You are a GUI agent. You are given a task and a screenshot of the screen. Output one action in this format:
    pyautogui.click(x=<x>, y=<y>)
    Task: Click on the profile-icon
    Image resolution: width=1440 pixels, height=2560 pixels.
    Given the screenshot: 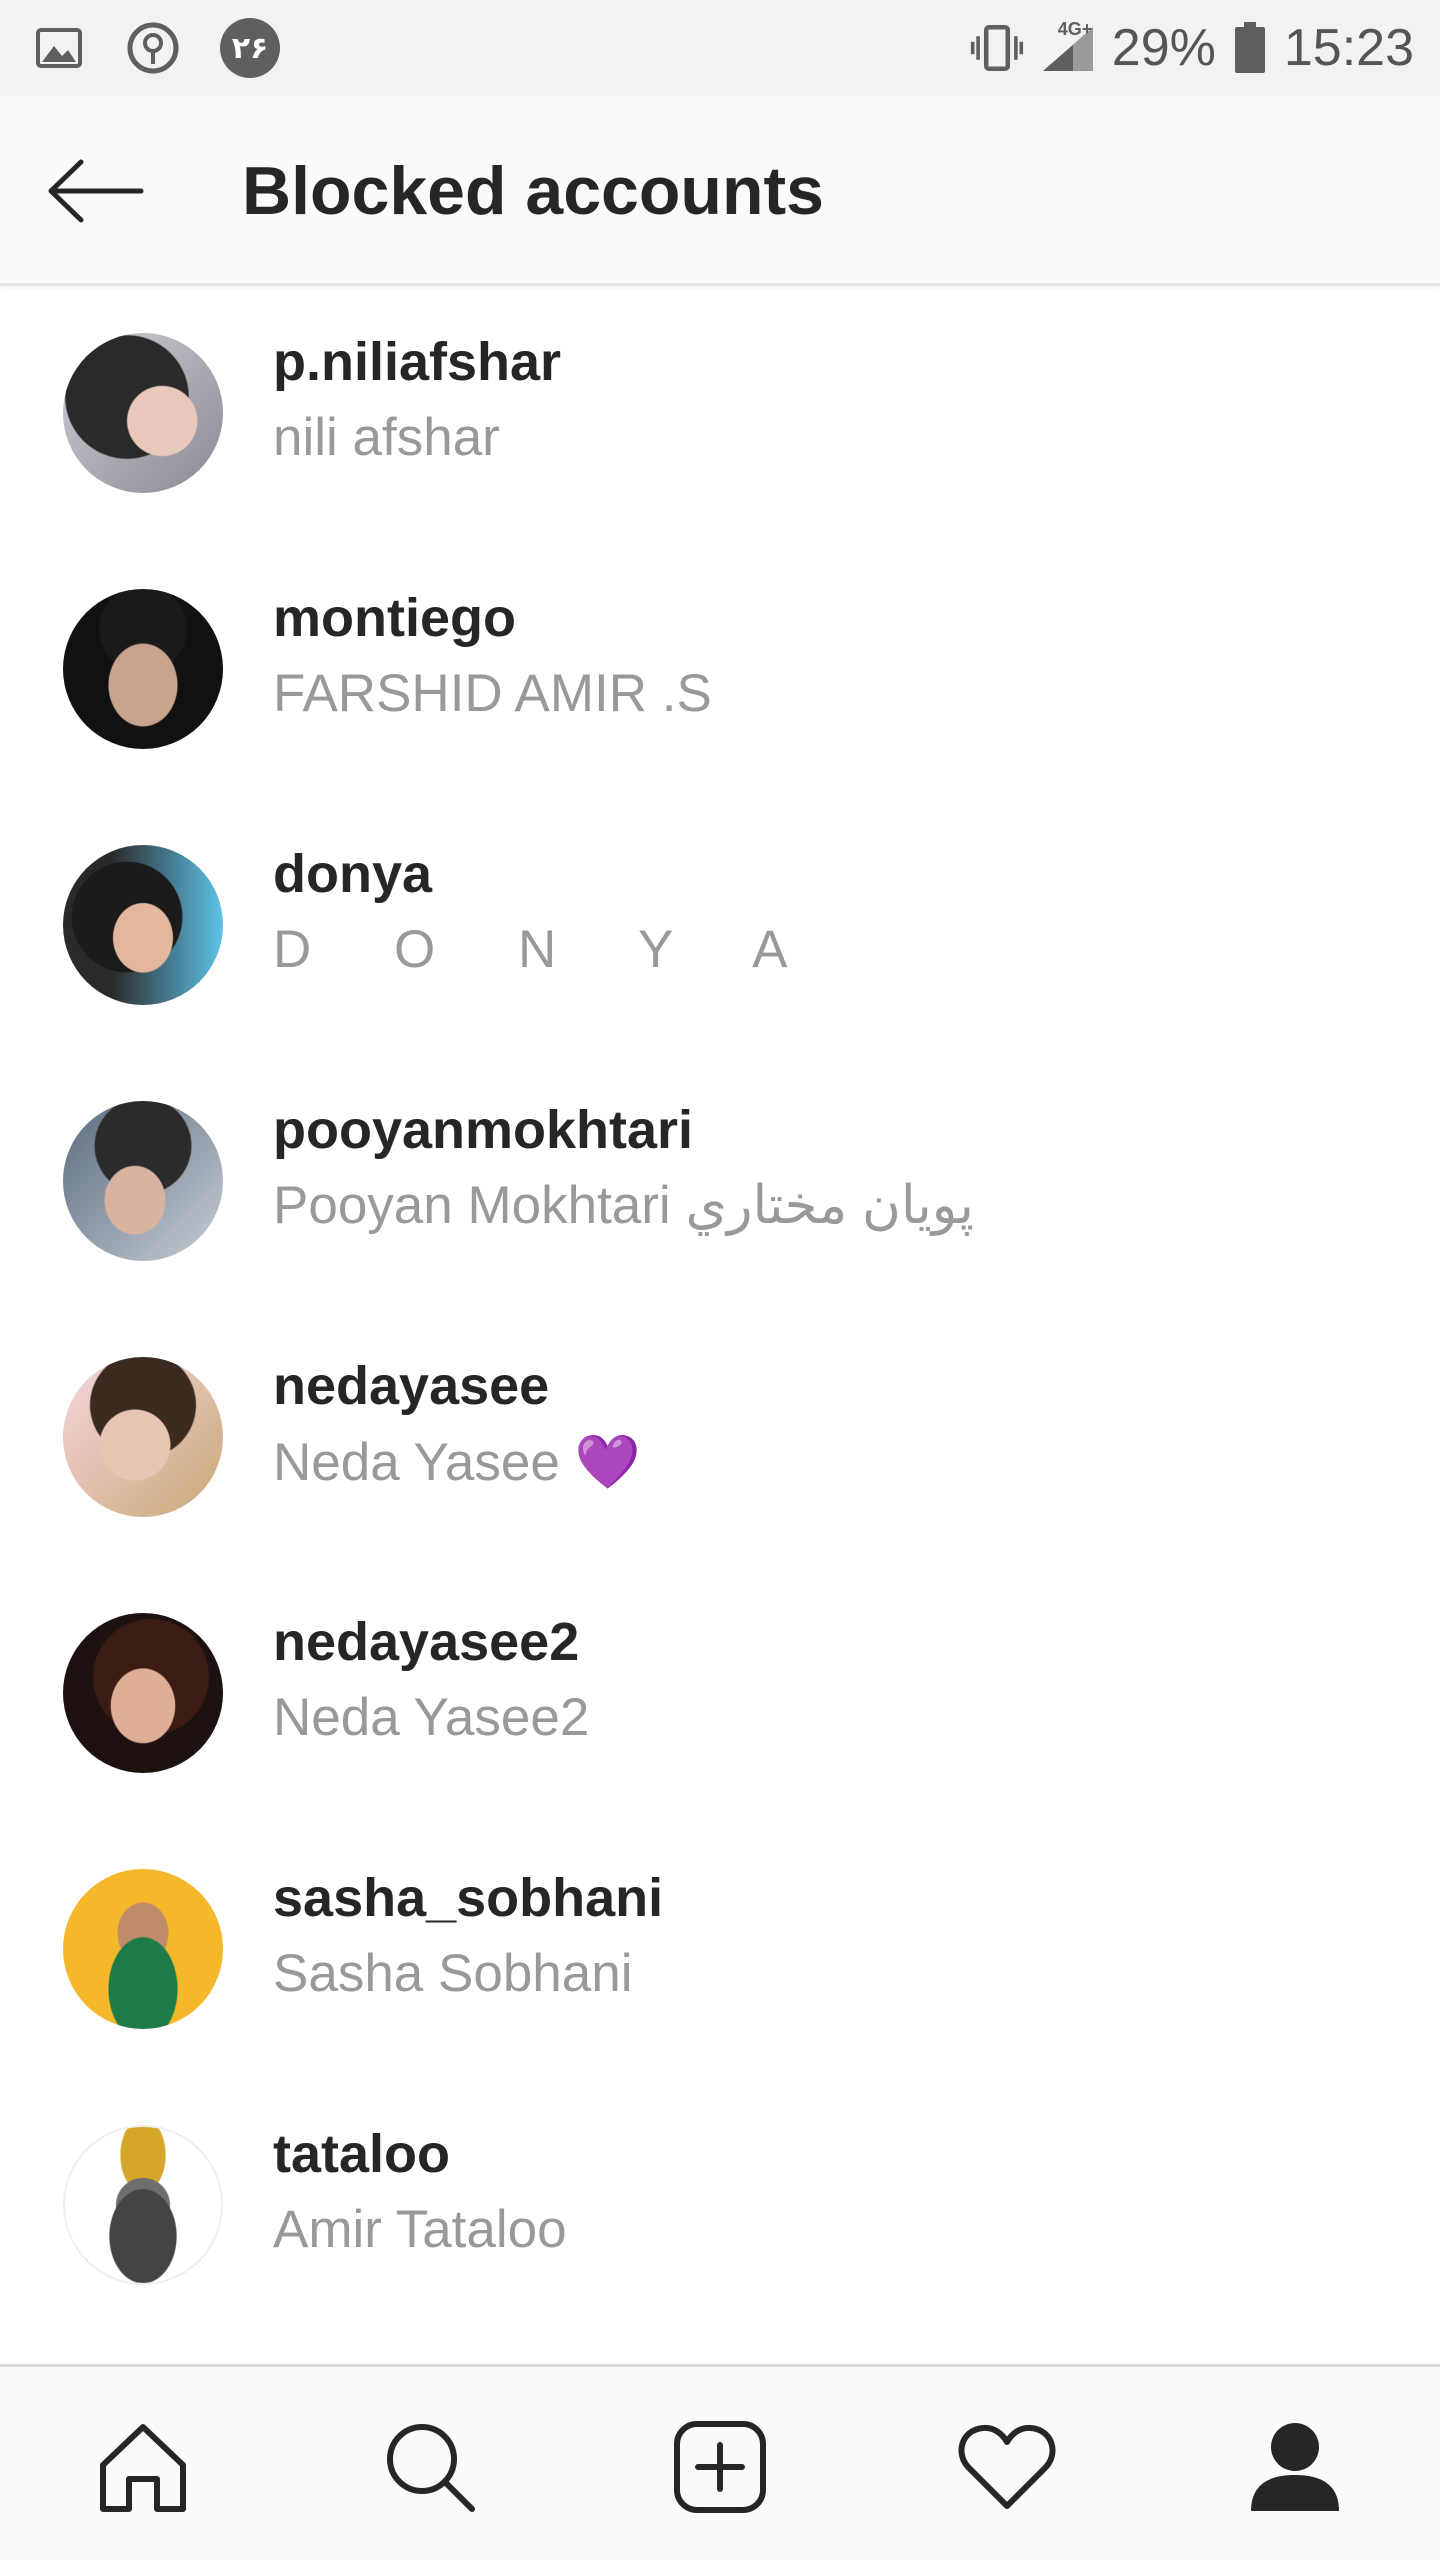 What is the action you would take?
    pyautogui.click(x=1295, y=2467)
    